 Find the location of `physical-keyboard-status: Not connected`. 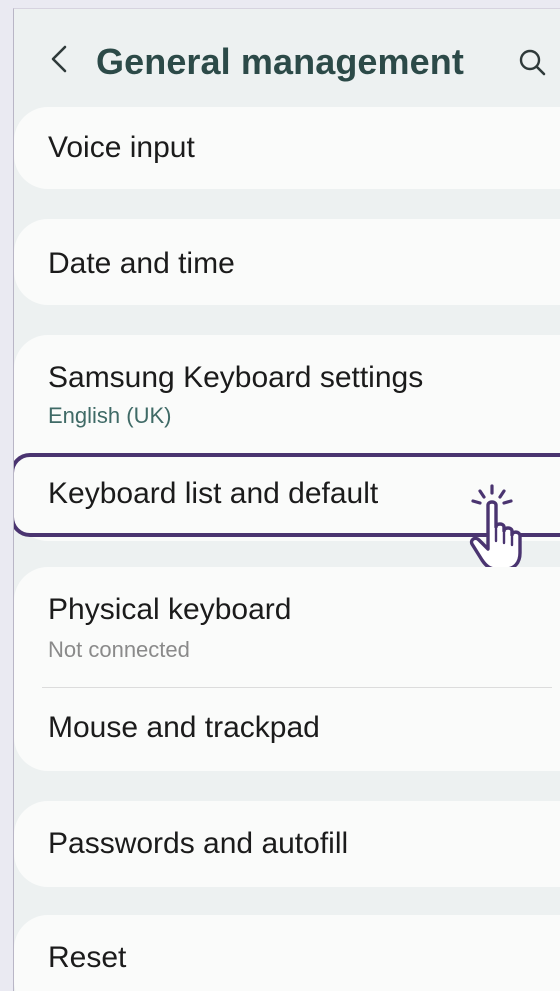

physical-keyboard-status: Not connected is located at coordinates (119, 649).